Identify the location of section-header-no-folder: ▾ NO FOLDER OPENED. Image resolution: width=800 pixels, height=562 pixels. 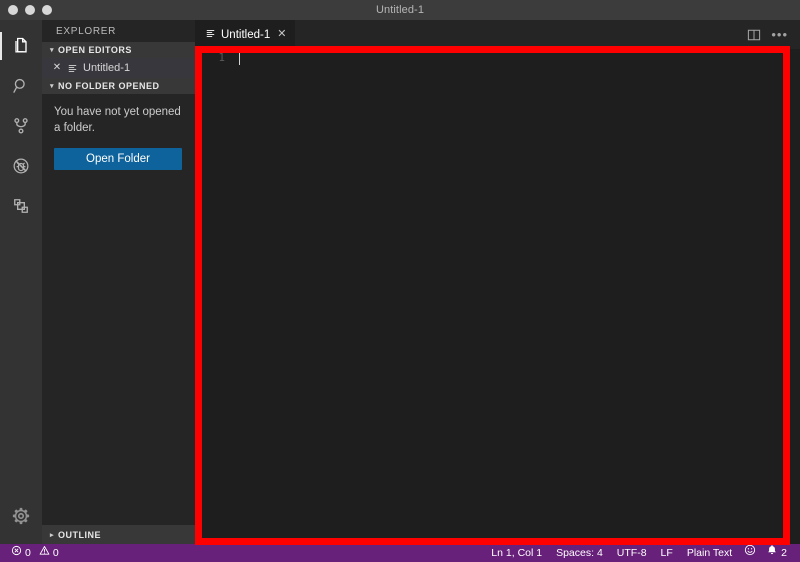
(118, 86).